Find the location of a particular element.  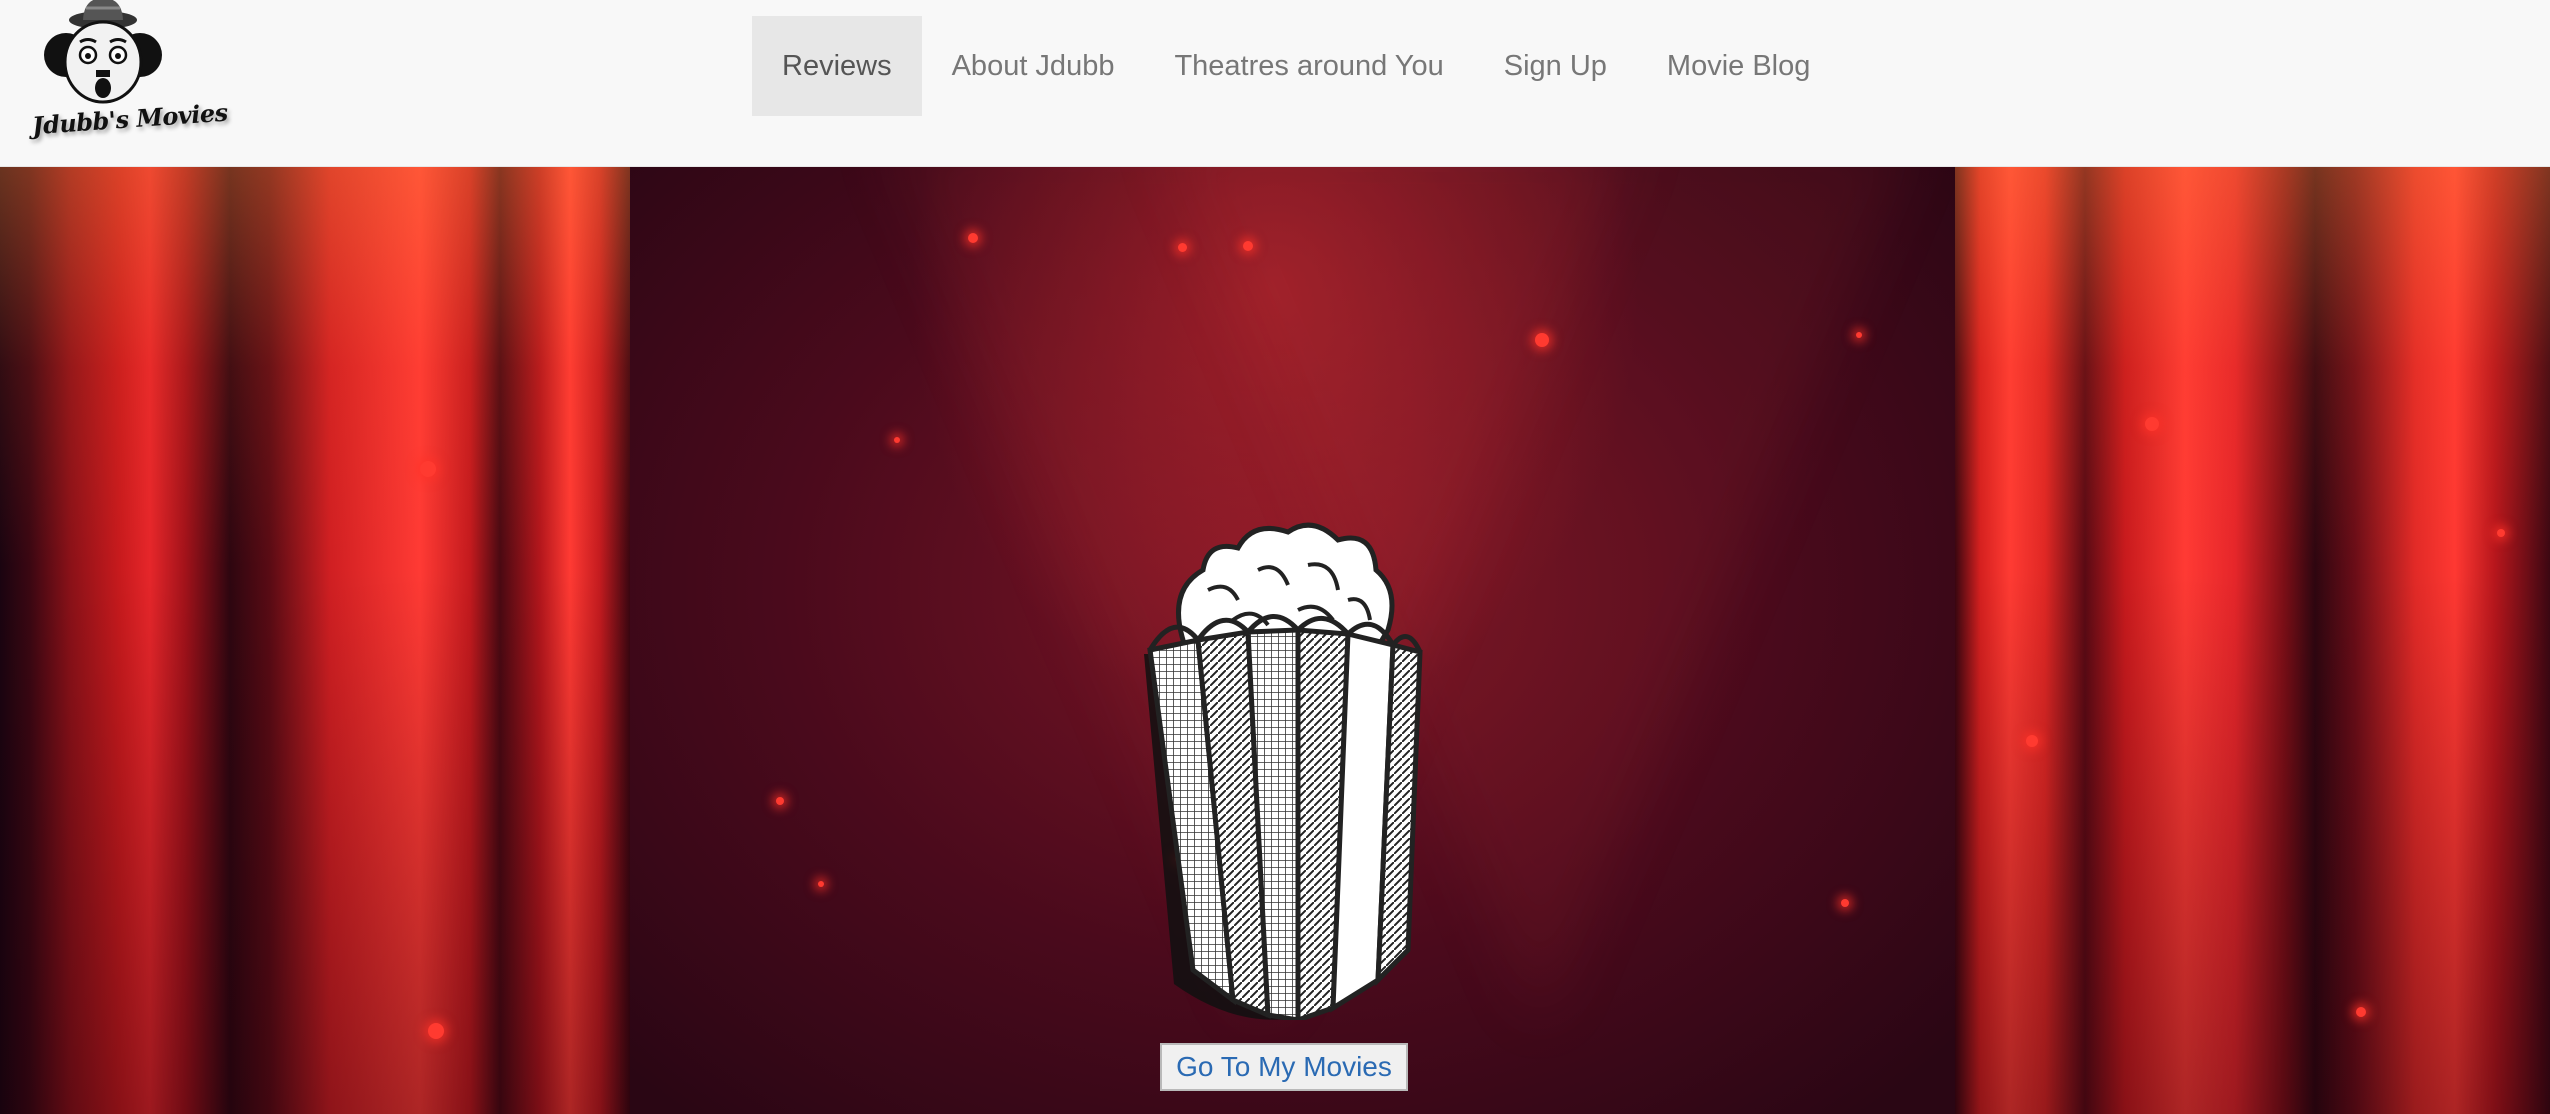

nav-item-about: About Jdubb is located at coordinates (1033, 66).